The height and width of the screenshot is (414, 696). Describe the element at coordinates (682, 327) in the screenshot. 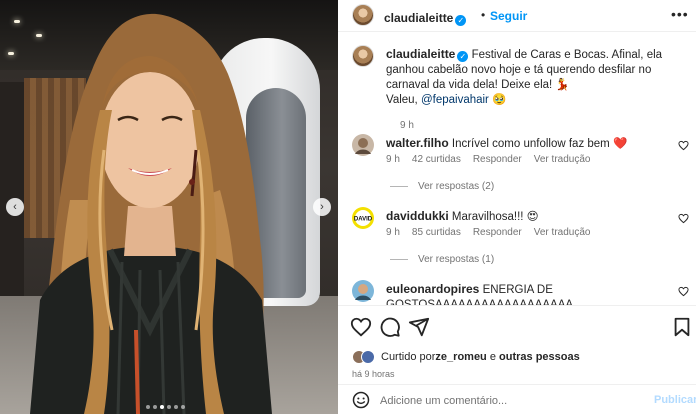

I see `bookmark-icon` at that location.